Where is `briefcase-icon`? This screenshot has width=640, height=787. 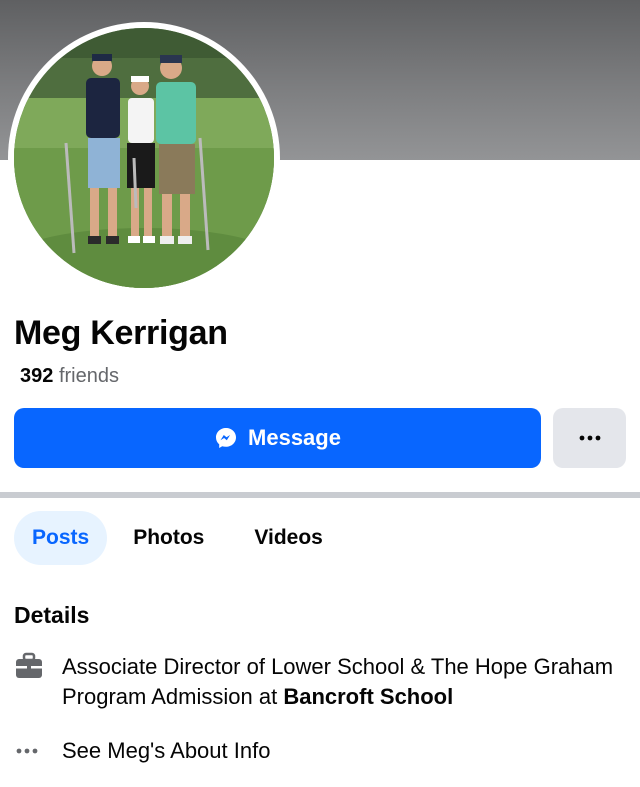
briefcase-icon is located at coordinates (30, 682).